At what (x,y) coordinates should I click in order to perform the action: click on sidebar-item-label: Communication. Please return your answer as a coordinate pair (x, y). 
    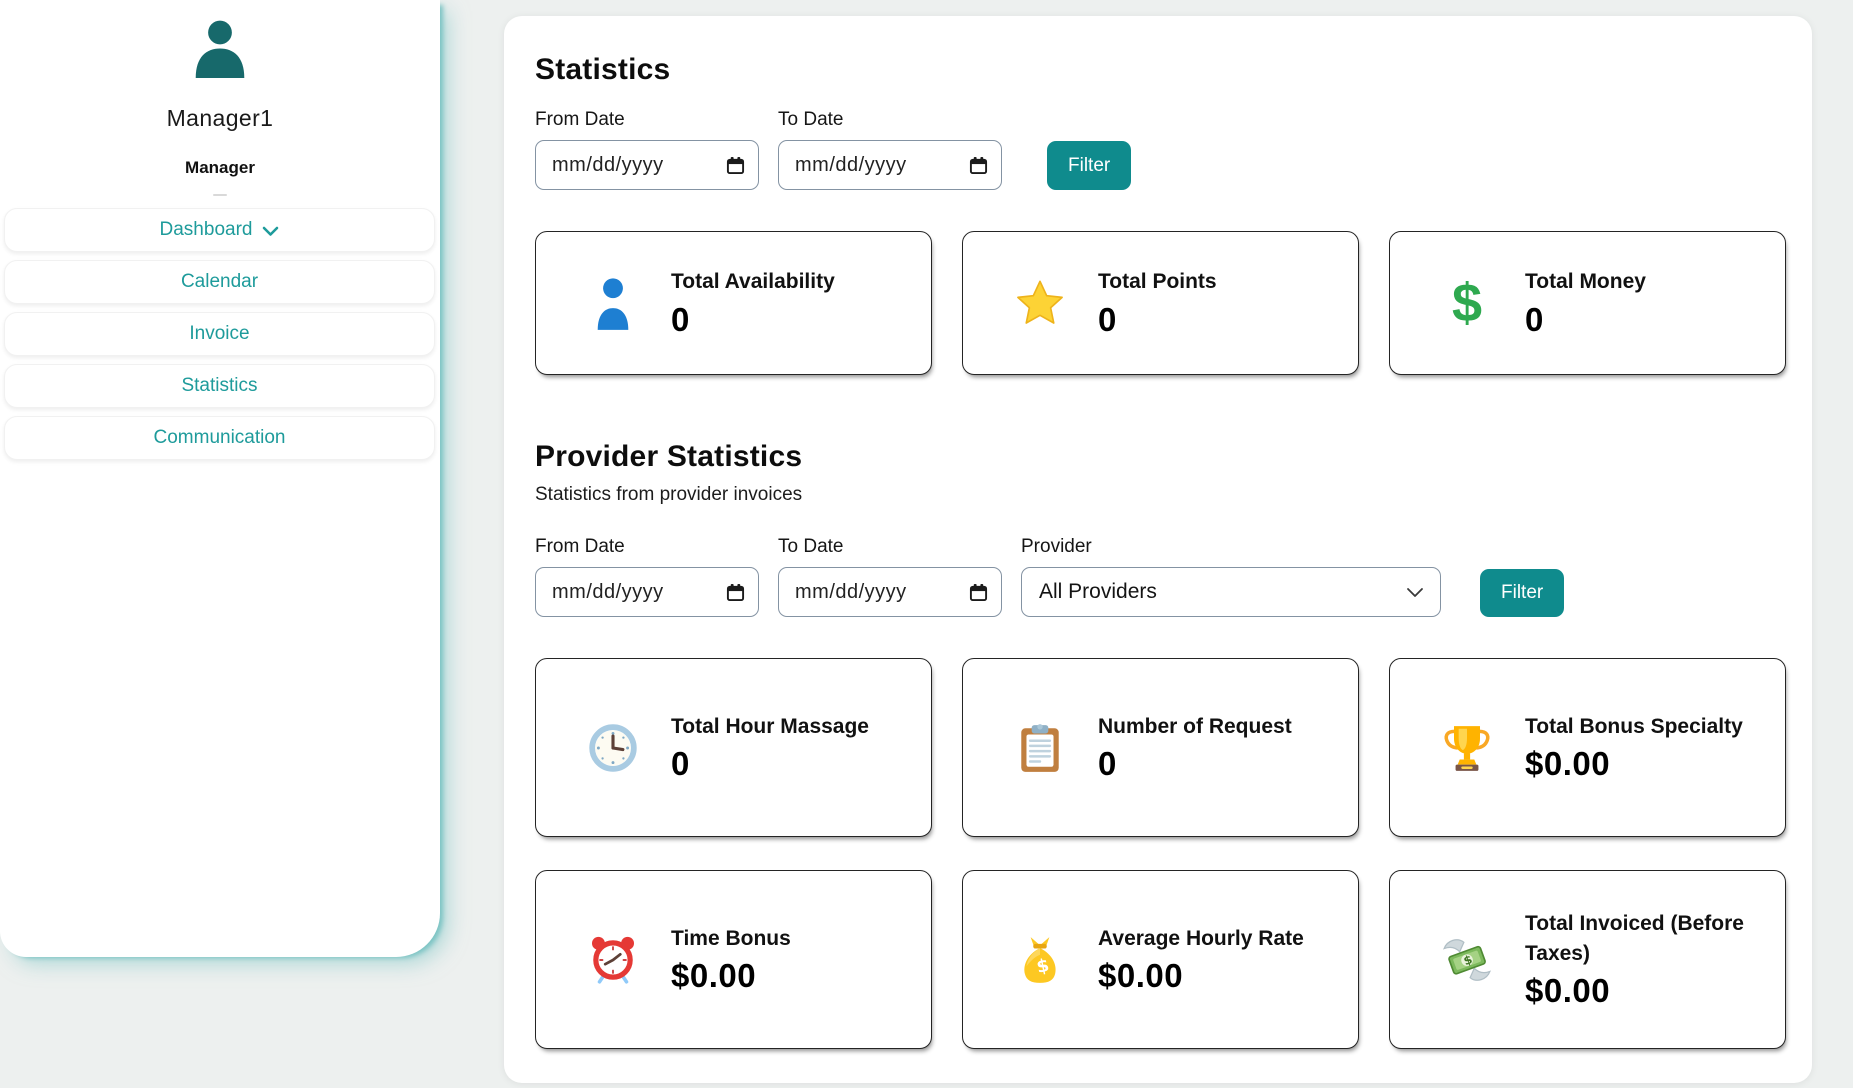
    Looking at the image, I should click on (219, 437).